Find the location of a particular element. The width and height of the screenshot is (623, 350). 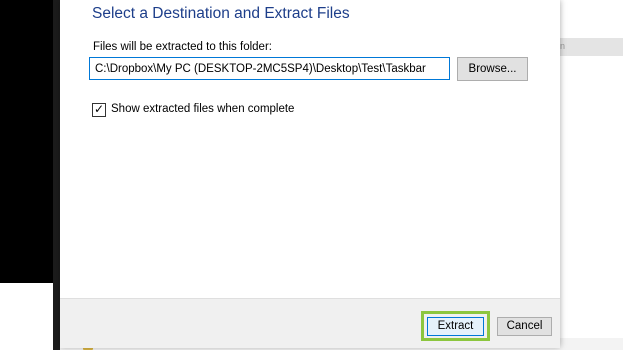

folder-label: Files will be extracted to this folder: is located at coordinates (182, 47).